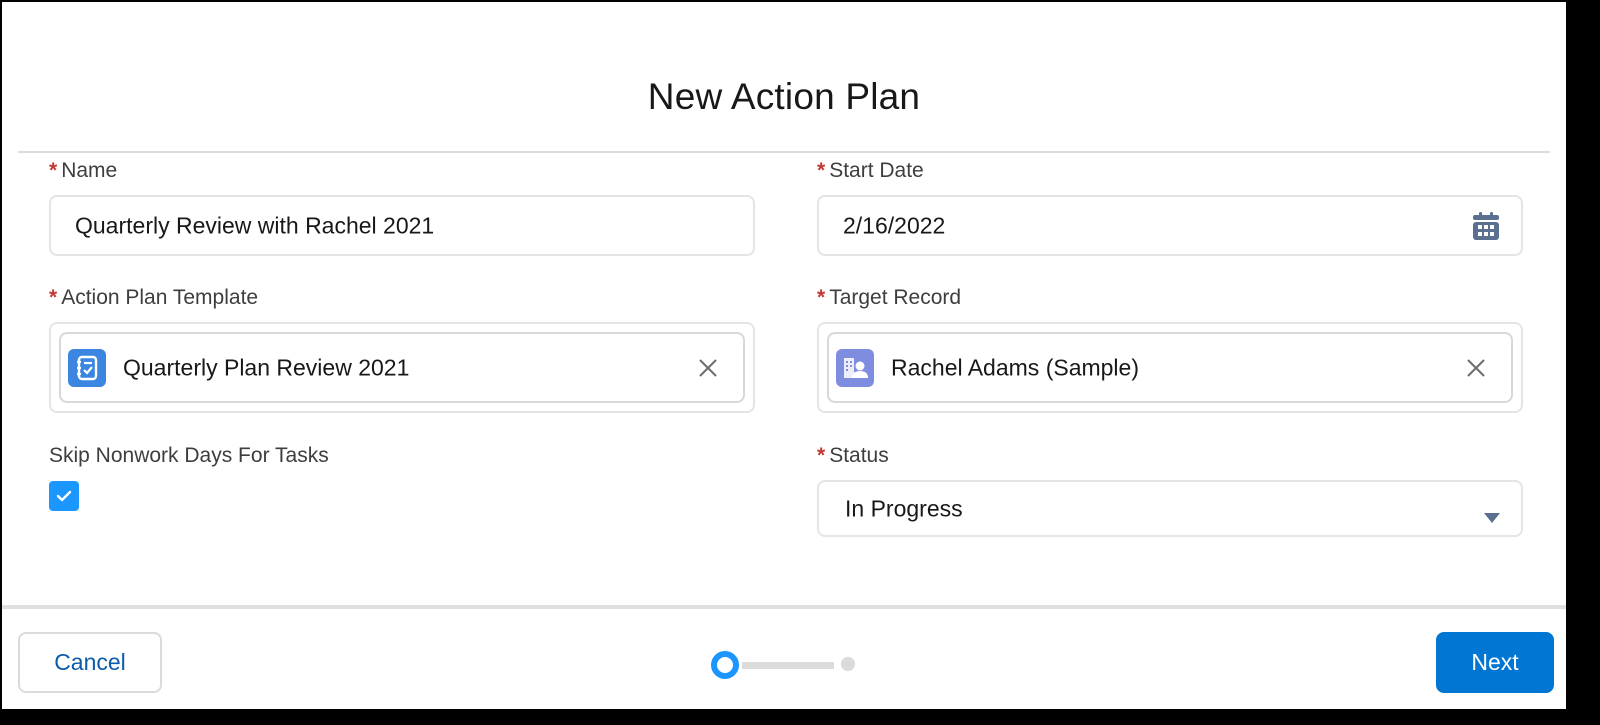 This screenshot has width=1600, height=725. Describe the element at coordinates (784, 152) in the screenshot. I see `header-divider` at that location.